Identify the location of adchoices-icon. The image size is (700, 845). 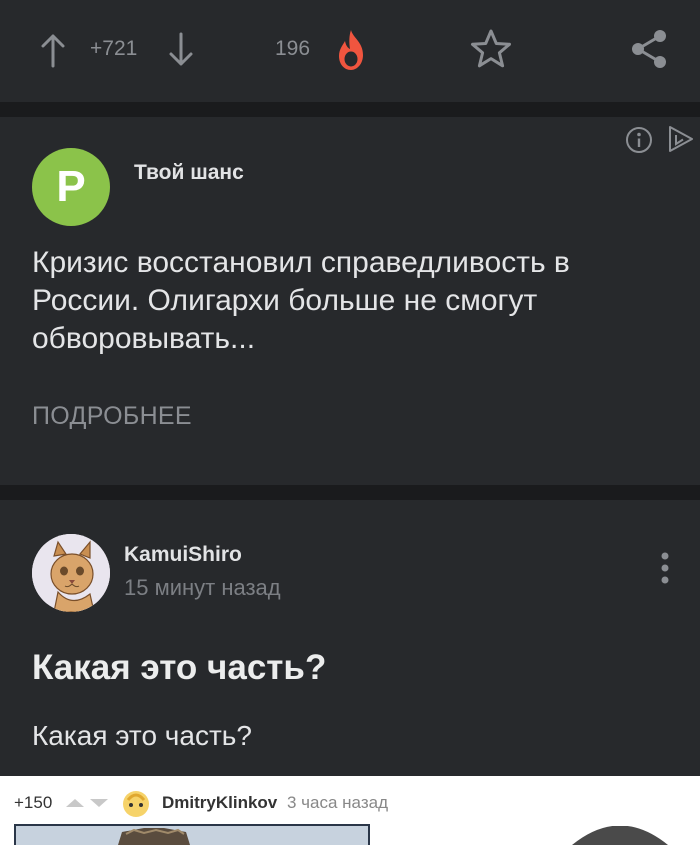
(681, 139).